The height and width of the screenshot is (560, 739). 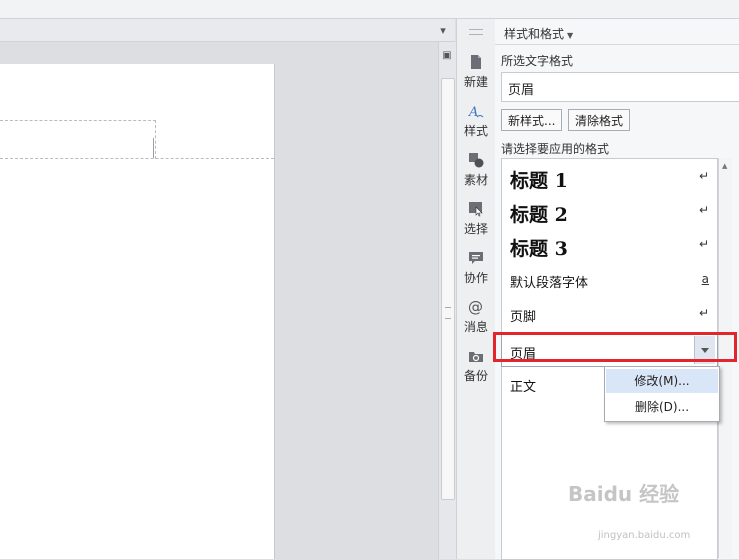 I want to click on style-name: 标题 3, so click(x=539, y=249).